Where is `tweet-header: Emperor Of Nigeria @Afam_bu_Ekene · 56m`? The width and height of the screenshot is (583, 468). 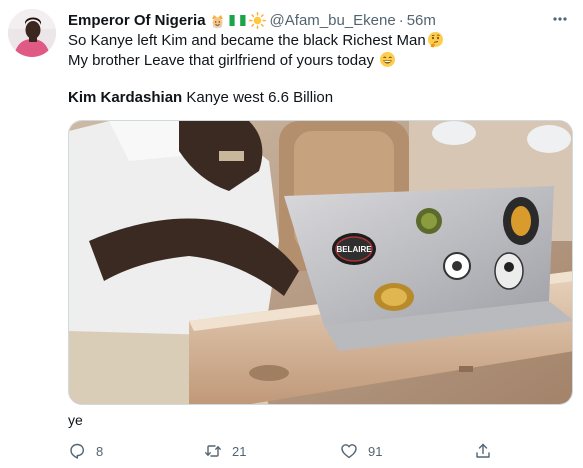 tweet-header: Emperor Of Nigeria @Afam_bu_Ekene · 56m is located at coordinates (252, 20).